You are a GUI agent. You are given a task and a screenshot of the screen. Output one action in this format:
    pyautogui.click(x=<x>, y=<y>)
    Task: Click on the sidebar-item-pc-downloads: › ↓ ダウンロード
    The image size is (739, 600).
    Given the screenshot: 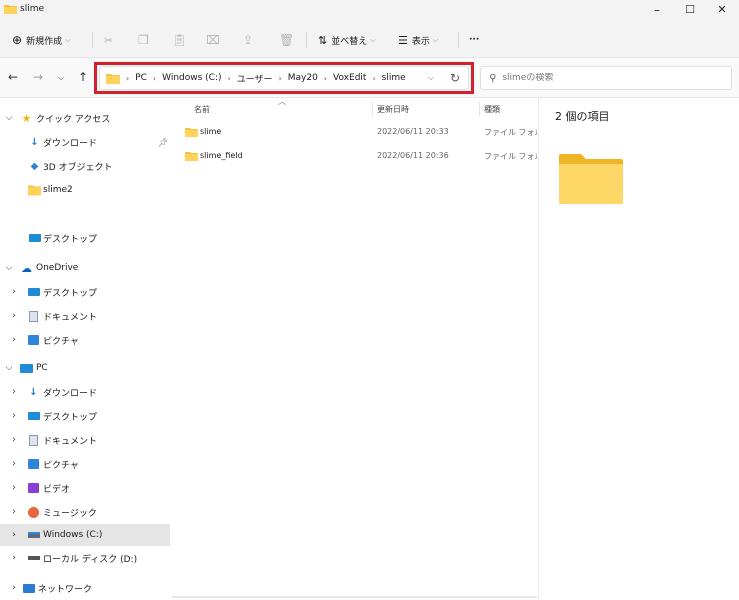 What is the action you would take?
    pyautogui.click(x=85, y=392)
    